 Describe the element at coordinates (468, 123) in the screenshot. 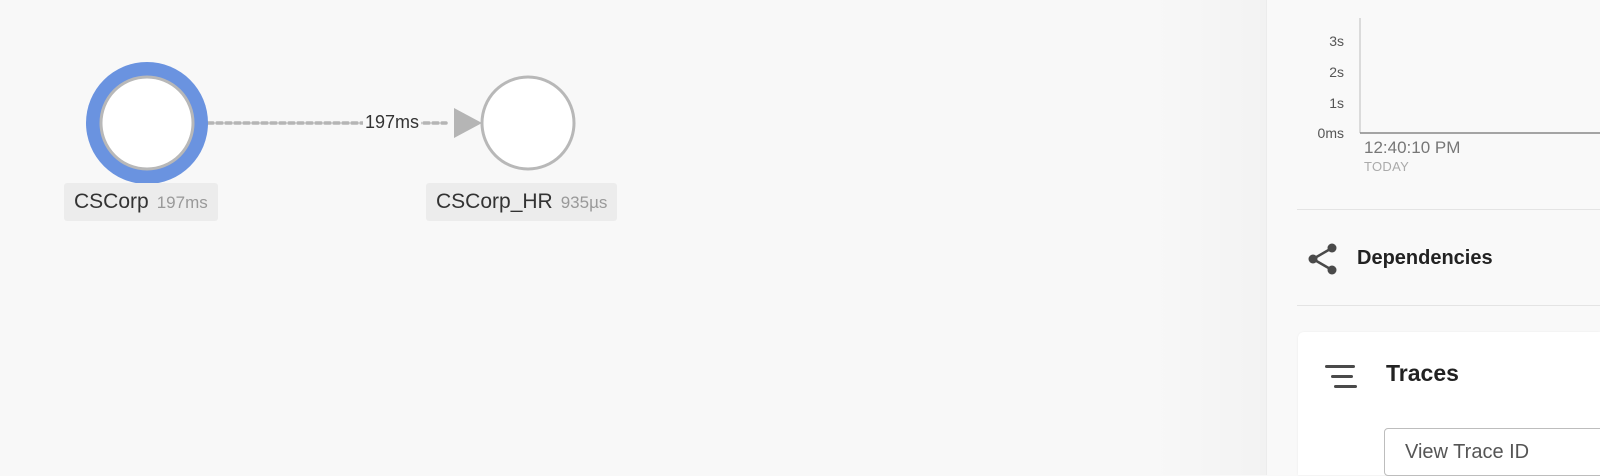

I see `edge-arrowhead-icon` at that location.